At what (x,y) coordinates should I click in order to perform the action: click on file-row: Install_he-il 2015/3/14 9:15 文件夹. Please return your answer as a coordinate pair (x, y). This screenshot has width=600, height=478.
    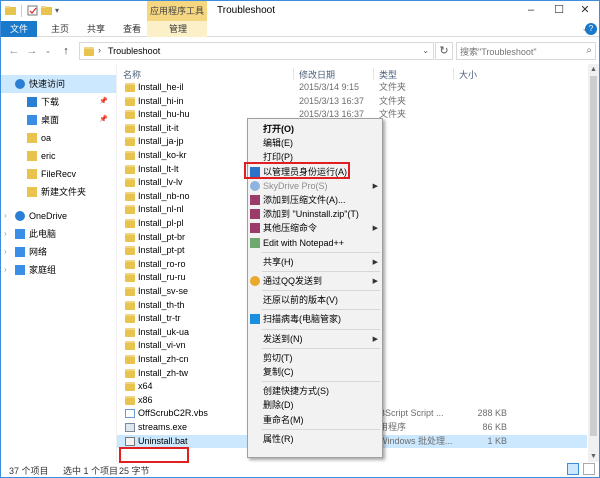
    Looking at the image, I should click on (352, 88).